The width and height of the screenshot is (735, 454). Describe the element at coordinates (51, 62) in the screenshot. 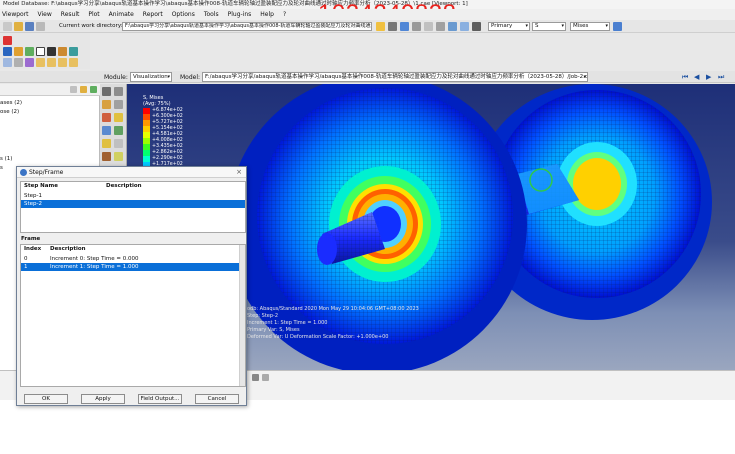

I see `lighting-icon` at that location.